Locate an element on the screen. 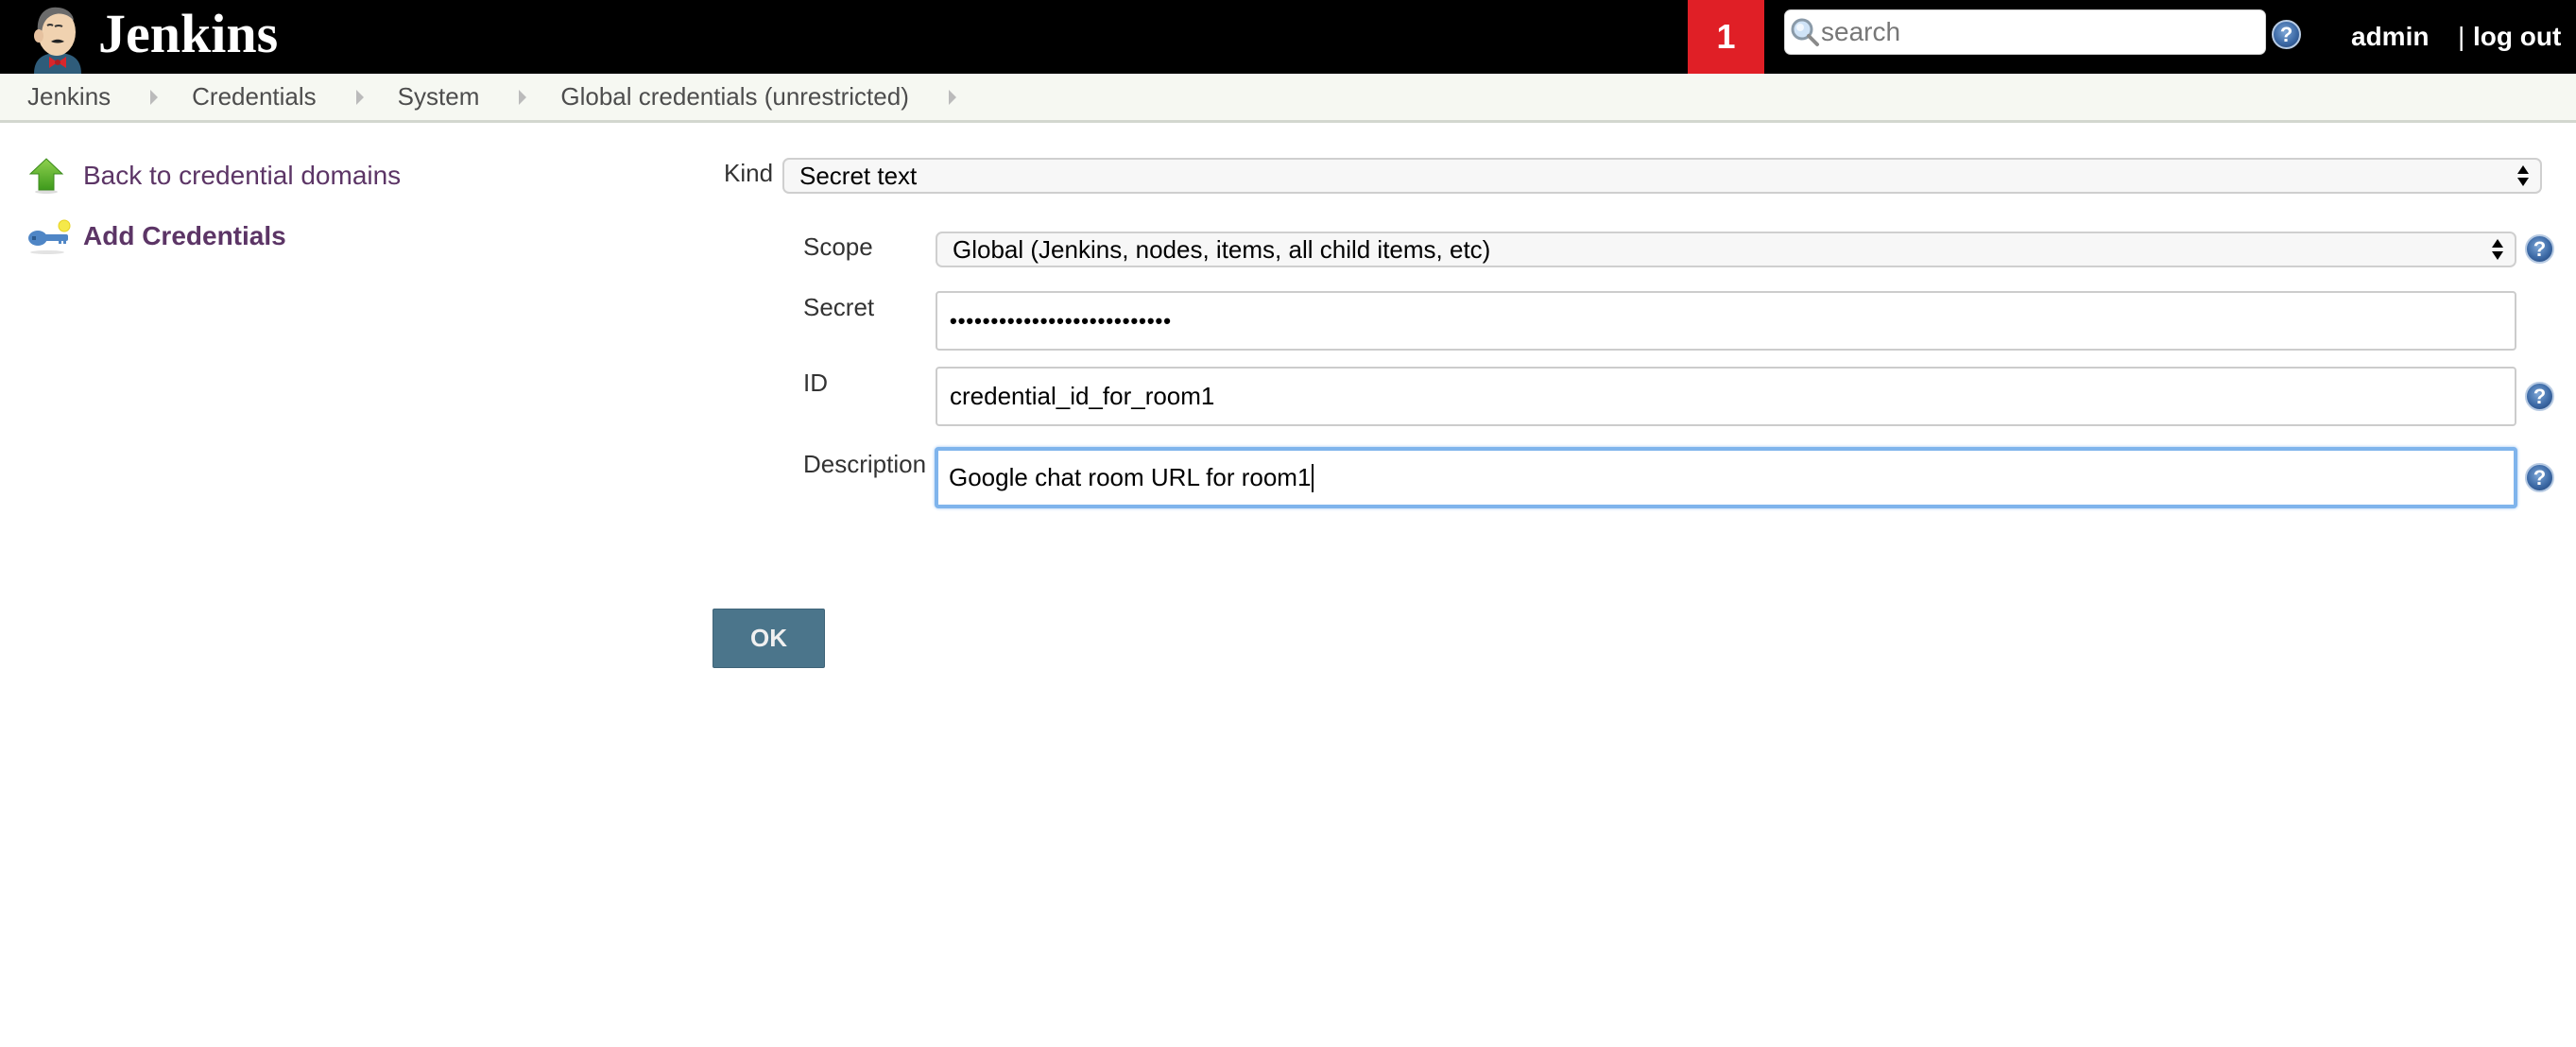 The image size is (2576, 1047). sidebar-item-label: Back to credential domains is located at coordinates (242, 175).